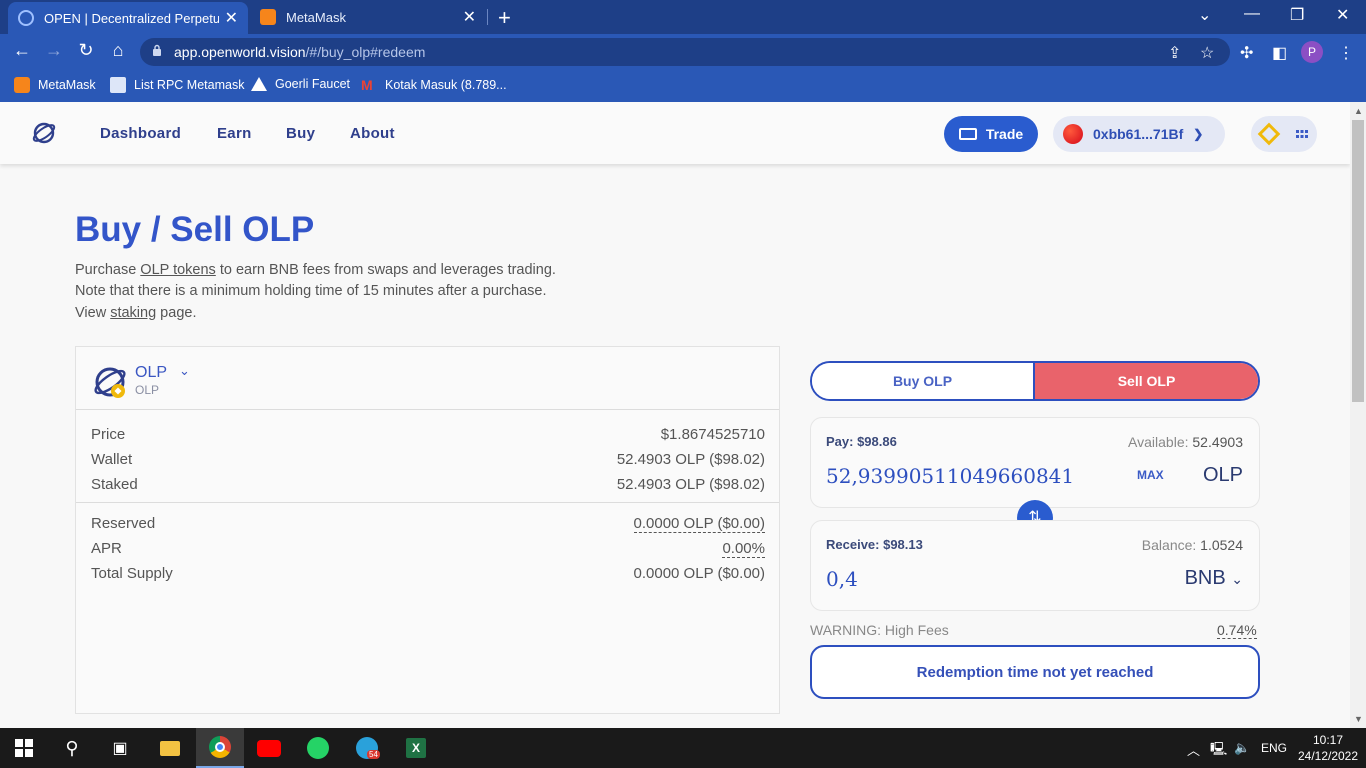 The width and height of the screenshot is (1366, 768). What do you see at coordinates (1207, 53) in the screenshot?
I see `bookmark-star-icon: ☆` at bounding box center [1207, 53].